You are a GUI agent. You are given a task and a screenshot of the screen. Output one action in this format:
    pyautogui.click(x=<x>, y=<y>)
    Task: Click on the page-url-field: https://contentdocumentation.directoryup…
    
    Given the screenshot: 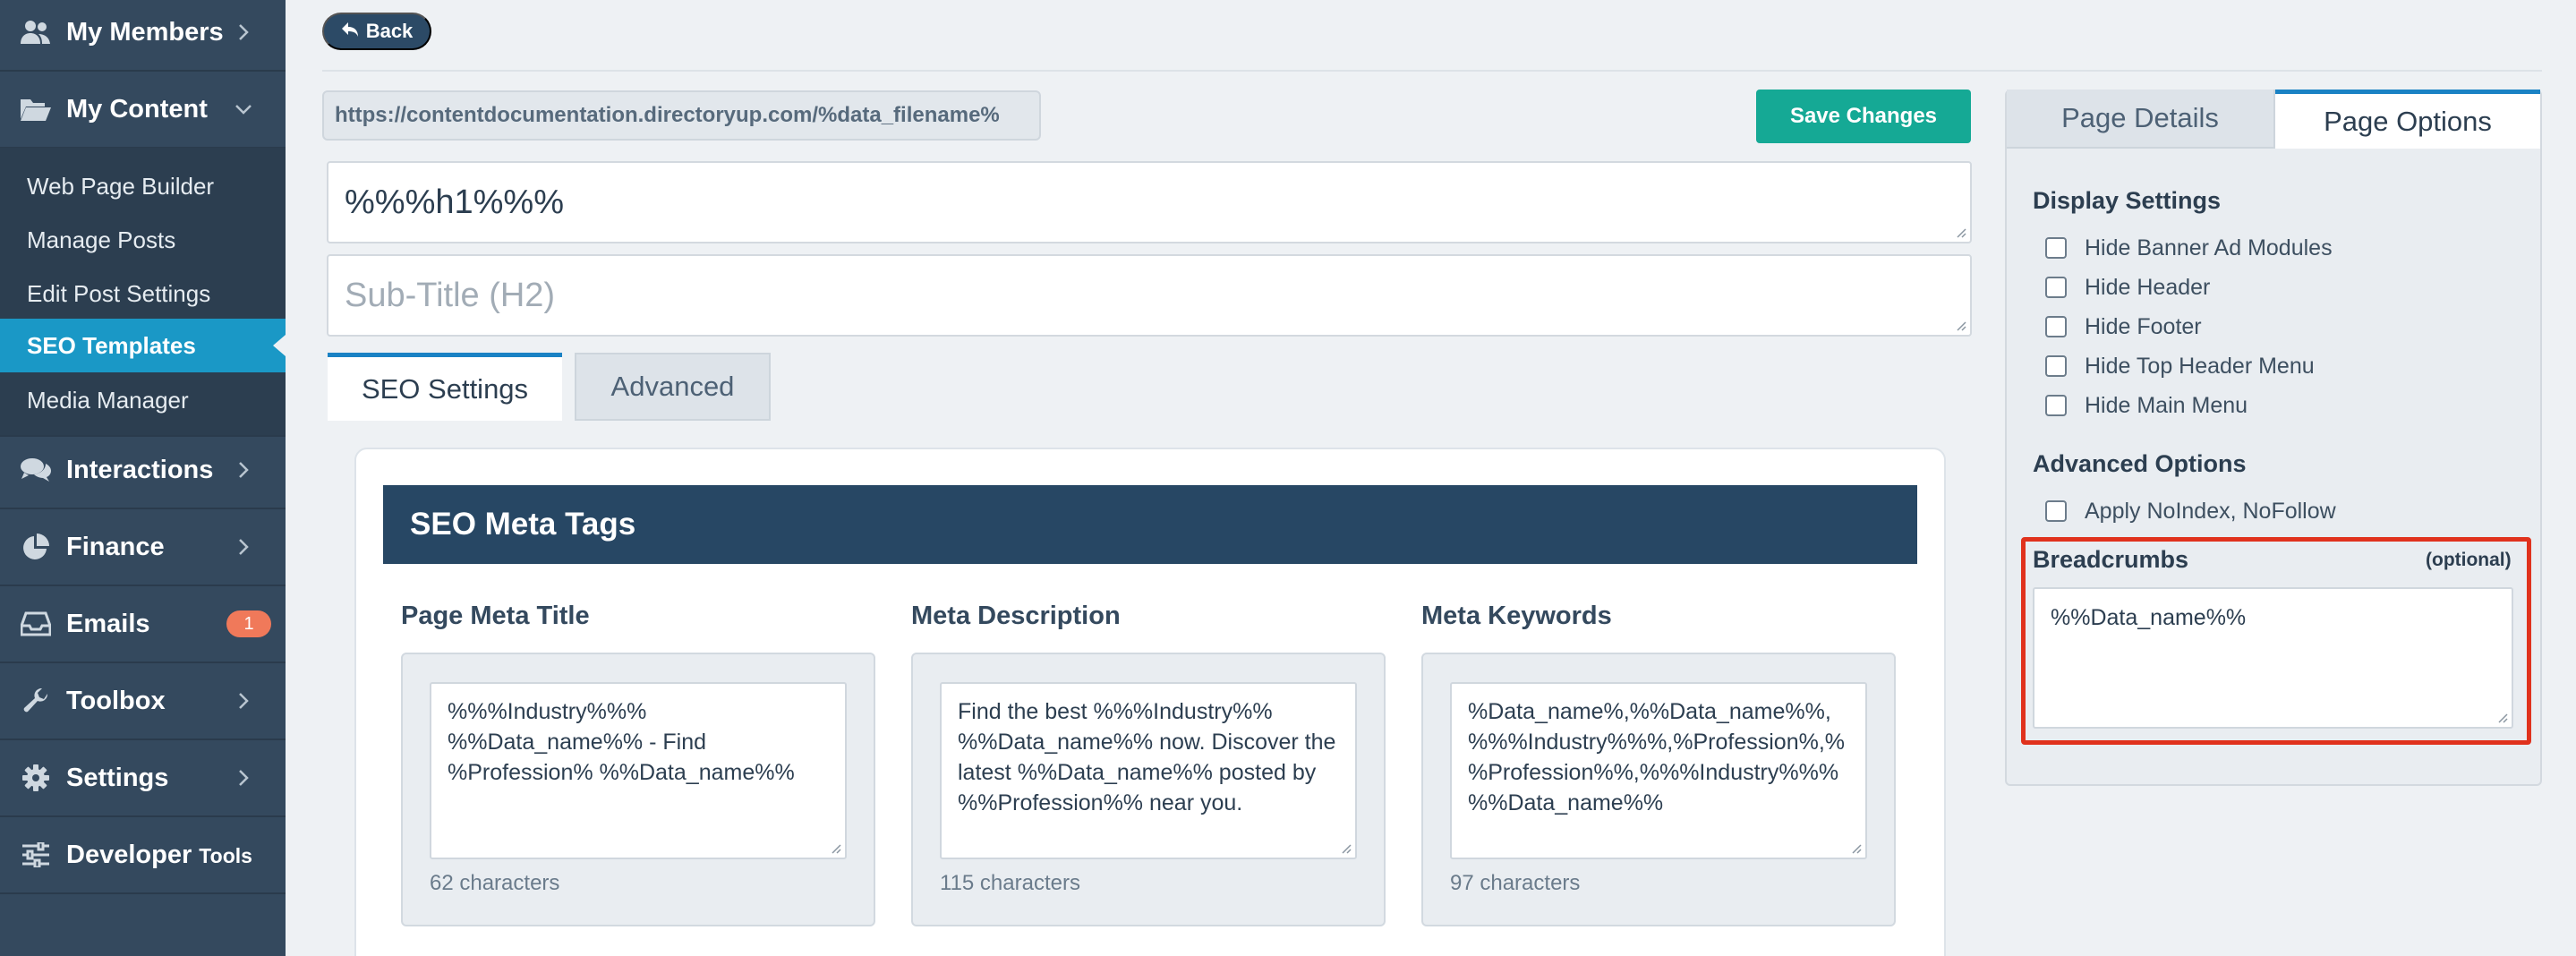 What is the action you would take?
    pyautogui.click(x=681, y=115)
    